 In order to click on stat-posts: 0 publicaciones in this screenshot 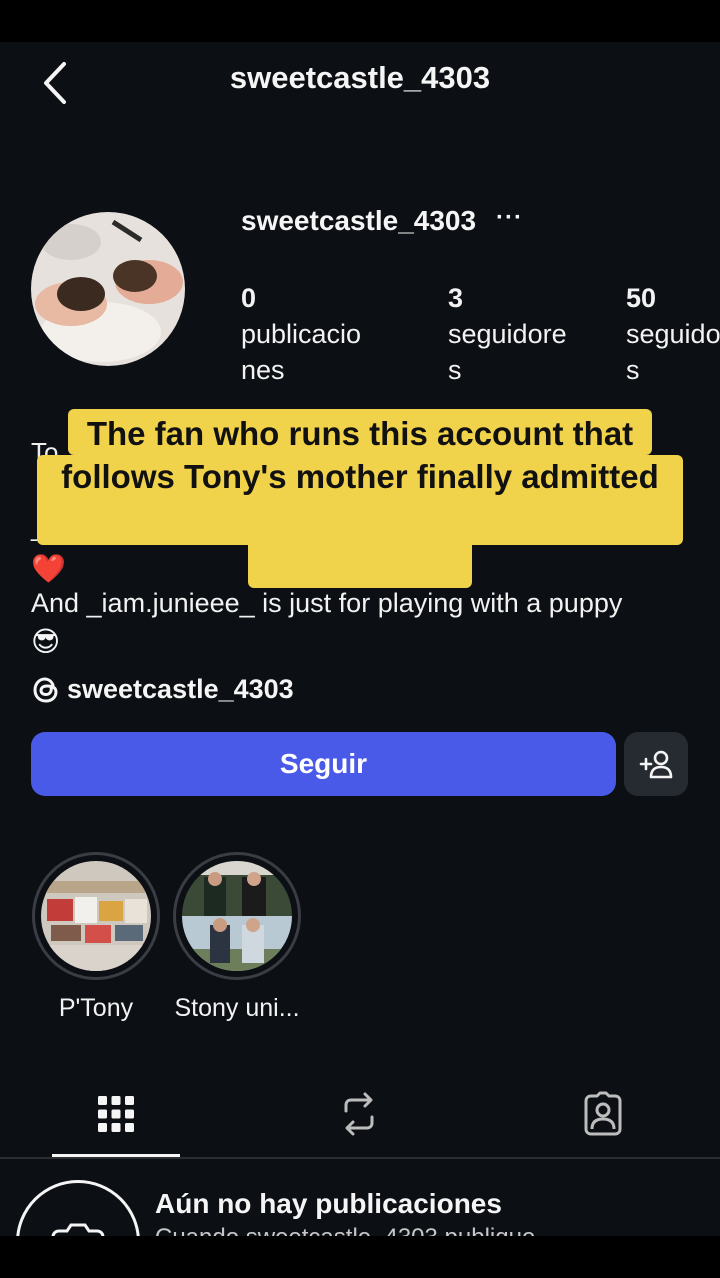, I will do `click(306, 334)`.